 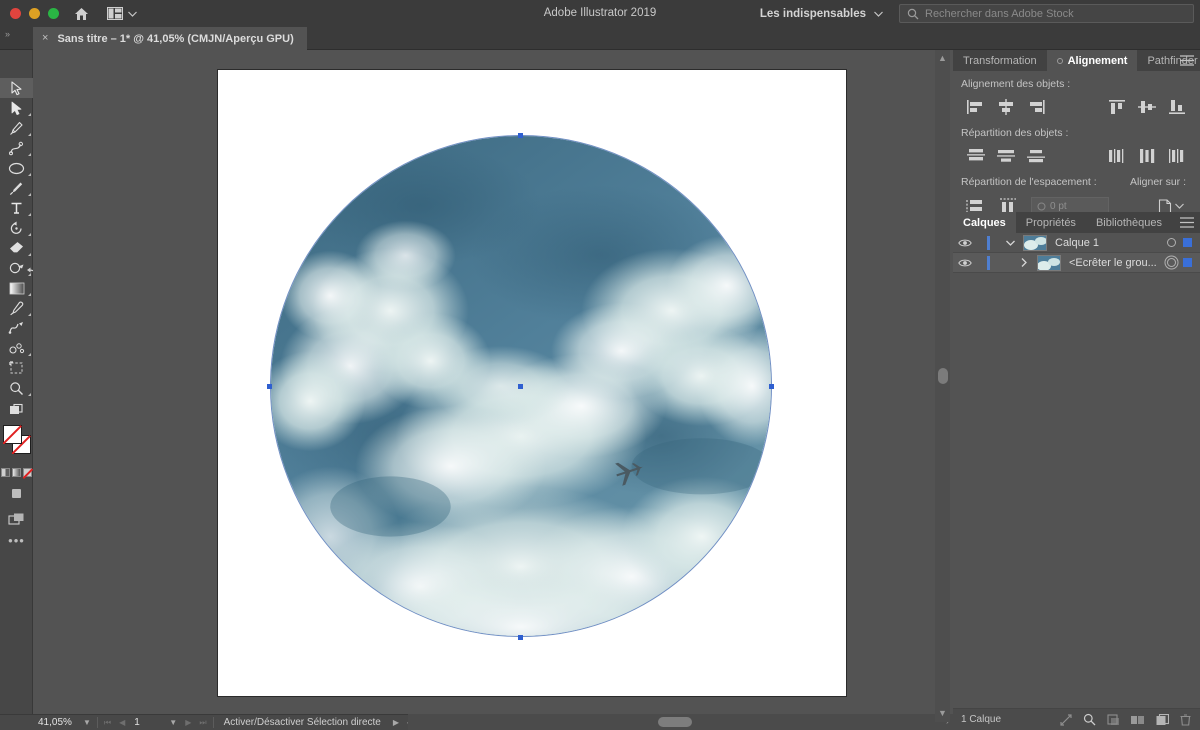 I want to click on blend-tool, so click(x=16, y=328).